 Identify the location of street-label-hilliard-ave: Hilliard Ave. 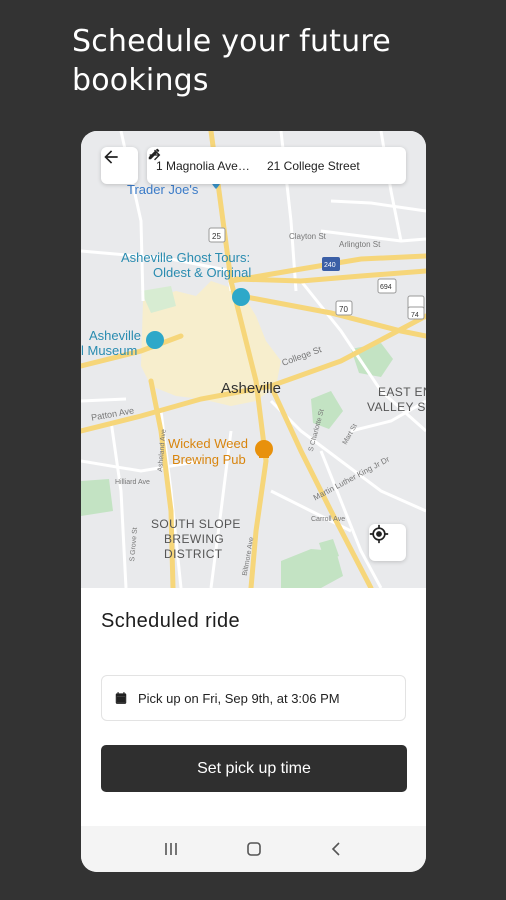
(132, 482).